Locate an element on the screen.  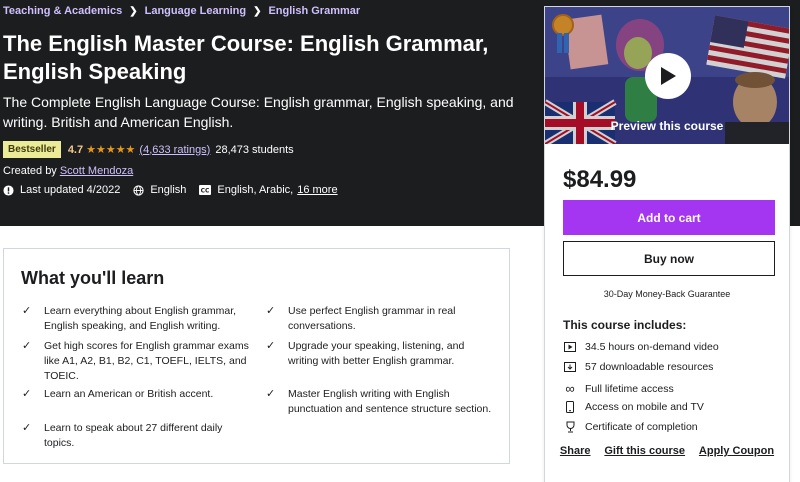
buy-now-button: Buy now is located at coordinates (669, 258).